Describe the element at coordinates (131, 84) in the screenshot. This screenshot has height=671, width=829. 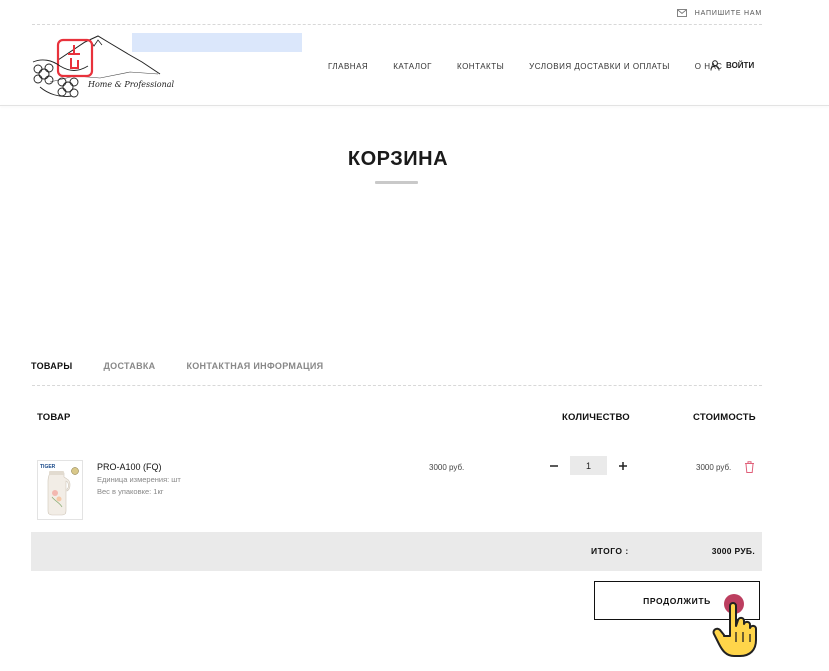
I see `logo-caption: Home & Professional` at that location.